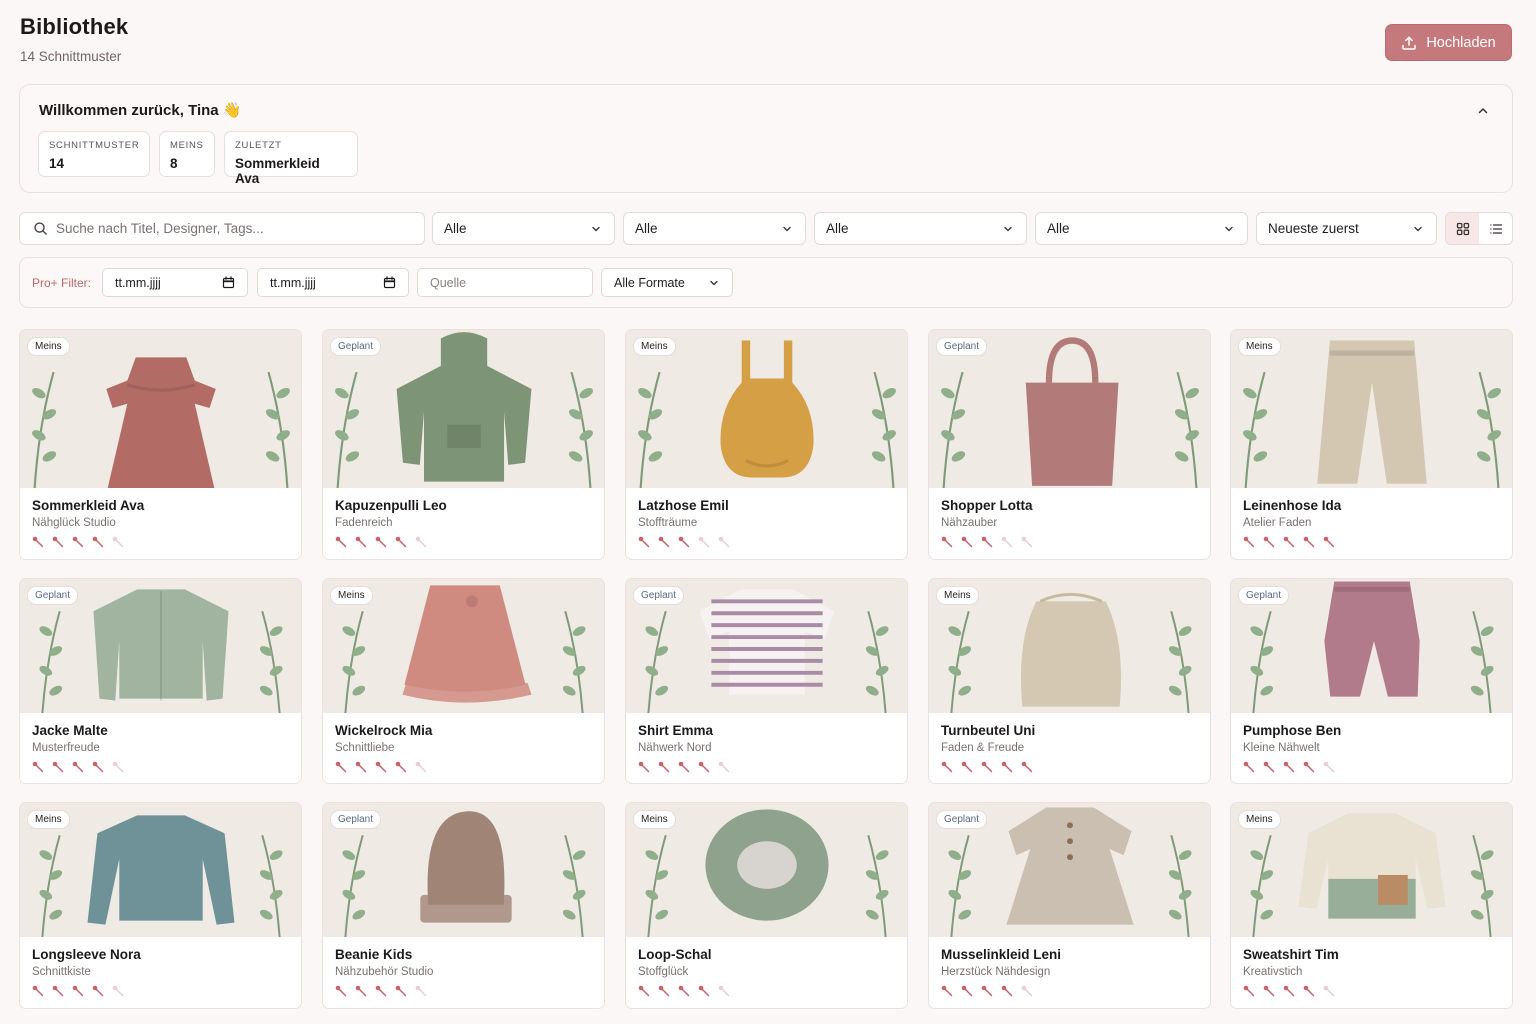 The height and width of the screenshot is (1024, 1536). Describe the element at coordinates (1409, 43) in the screenshot. I see `upload-icon` at that location.